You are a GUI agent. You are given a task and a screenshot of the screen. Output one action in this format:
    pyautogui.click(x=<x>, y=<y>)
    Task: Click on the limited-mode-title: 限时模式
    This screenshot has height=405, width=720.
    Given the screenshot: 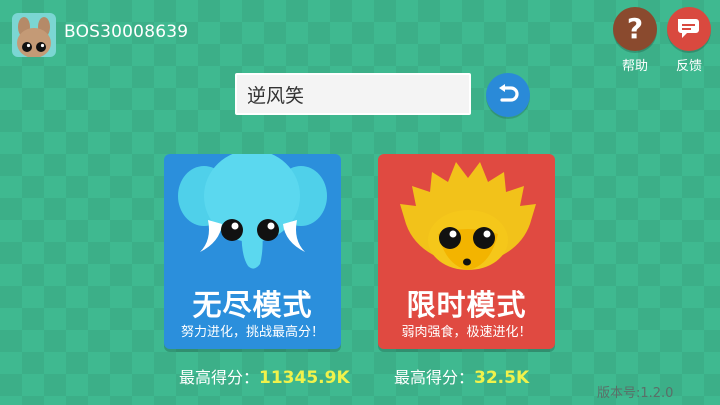 What is the action you would take?
    pyautogui.click(x=466, y=305)
    